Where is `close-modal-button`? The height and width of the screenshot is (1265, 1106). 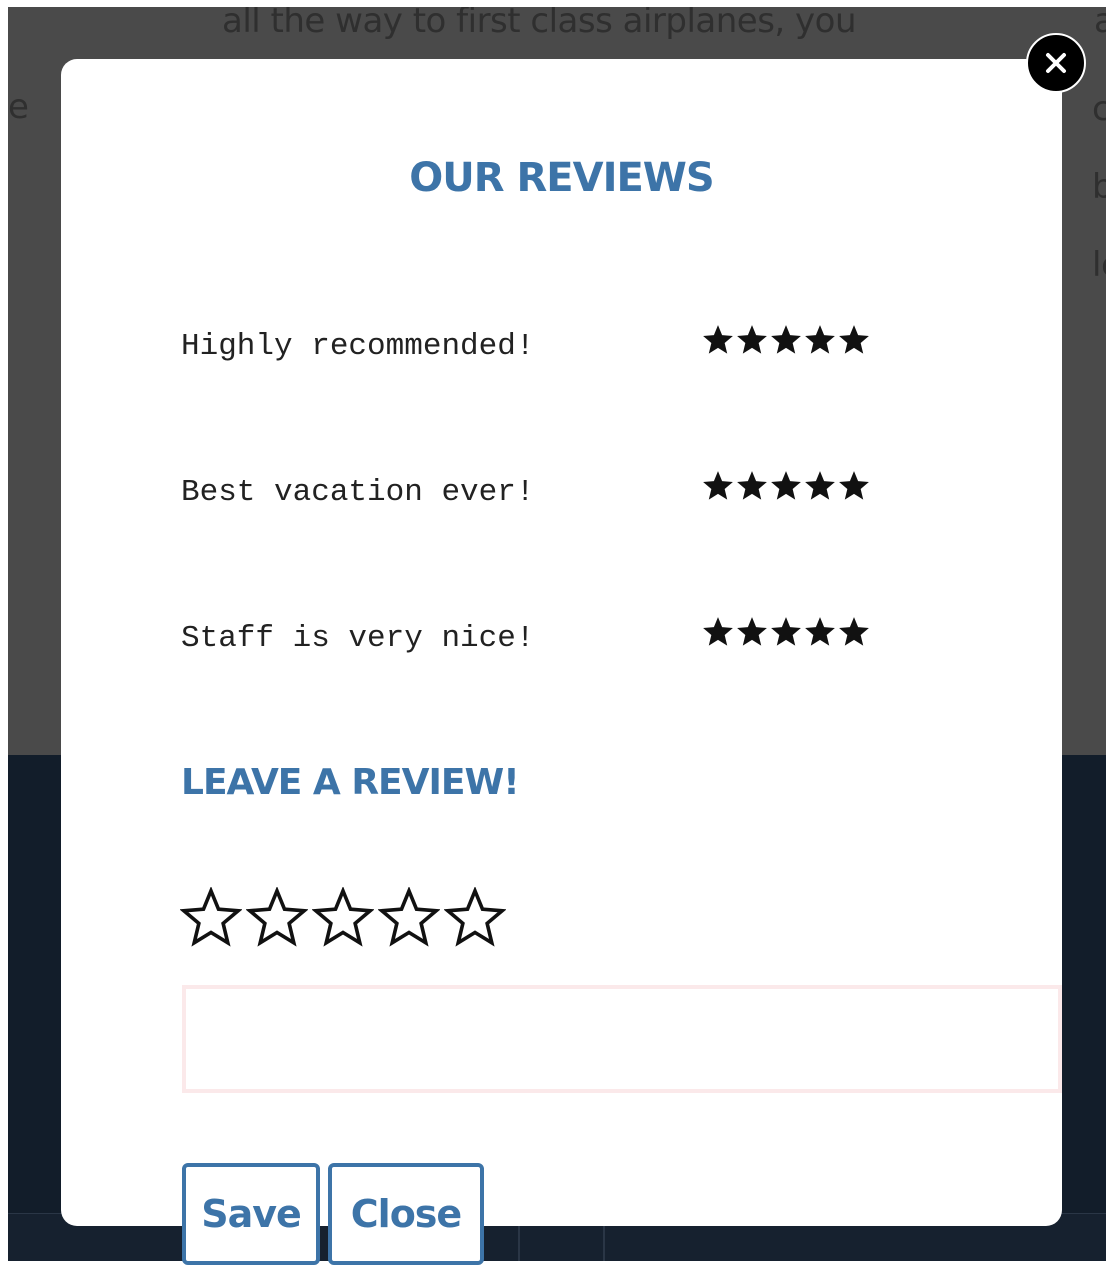 close-modal-button is located at coordinates (1056, 63).